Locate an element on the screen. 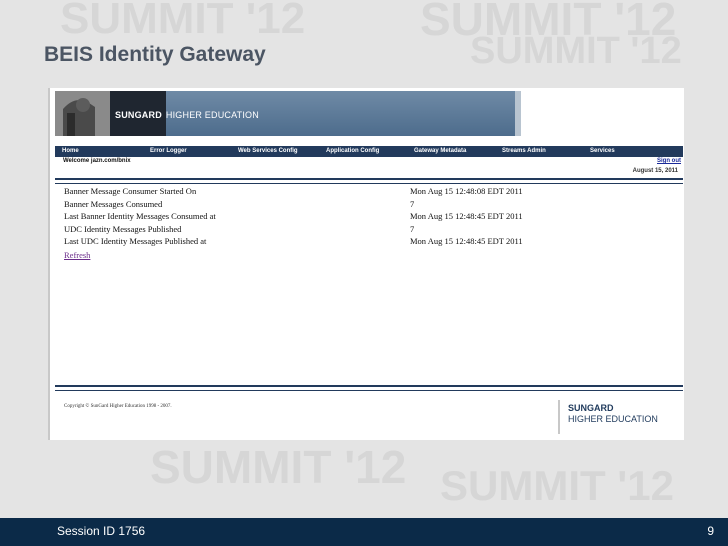 Image resolution: width=728 pixels, height=546 pixels. banner-brand-main: SUNGARD is located at coordinates (138, 115).